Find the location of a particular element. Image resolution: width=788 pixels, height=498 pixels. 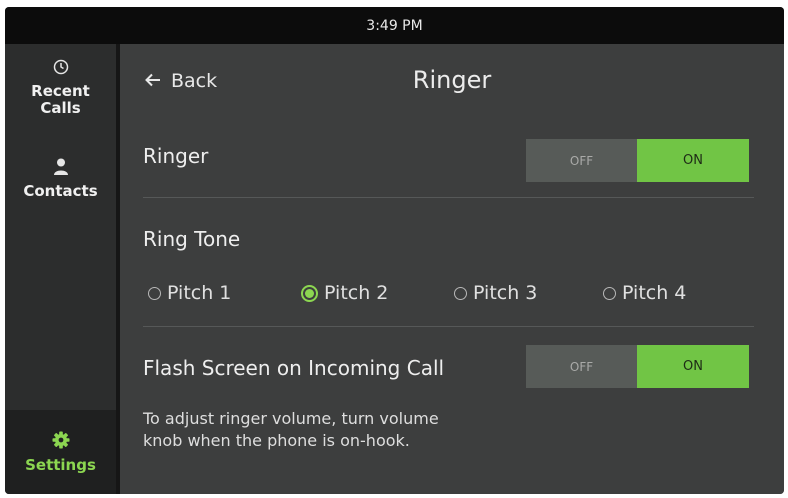

ring-tone-option-pitch-4: Pitch 4 is located at coordinates (644, 293).